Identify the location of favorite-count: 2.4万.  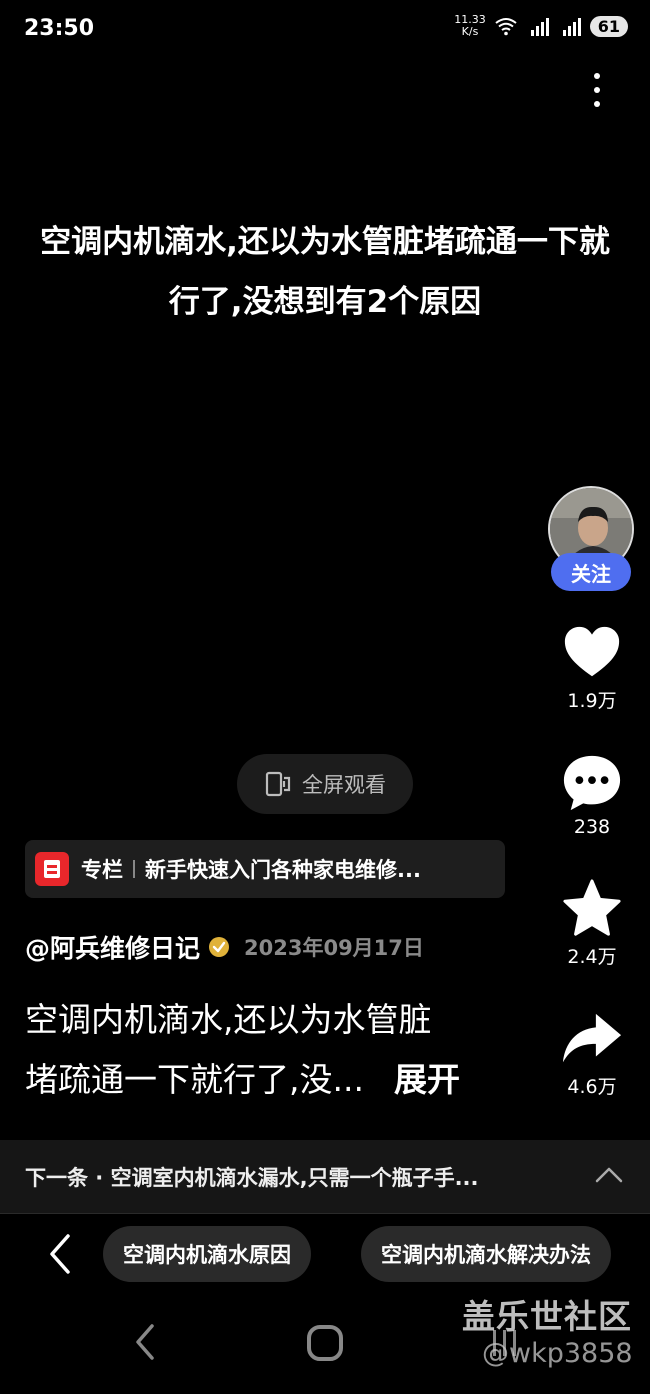
(592, 957).